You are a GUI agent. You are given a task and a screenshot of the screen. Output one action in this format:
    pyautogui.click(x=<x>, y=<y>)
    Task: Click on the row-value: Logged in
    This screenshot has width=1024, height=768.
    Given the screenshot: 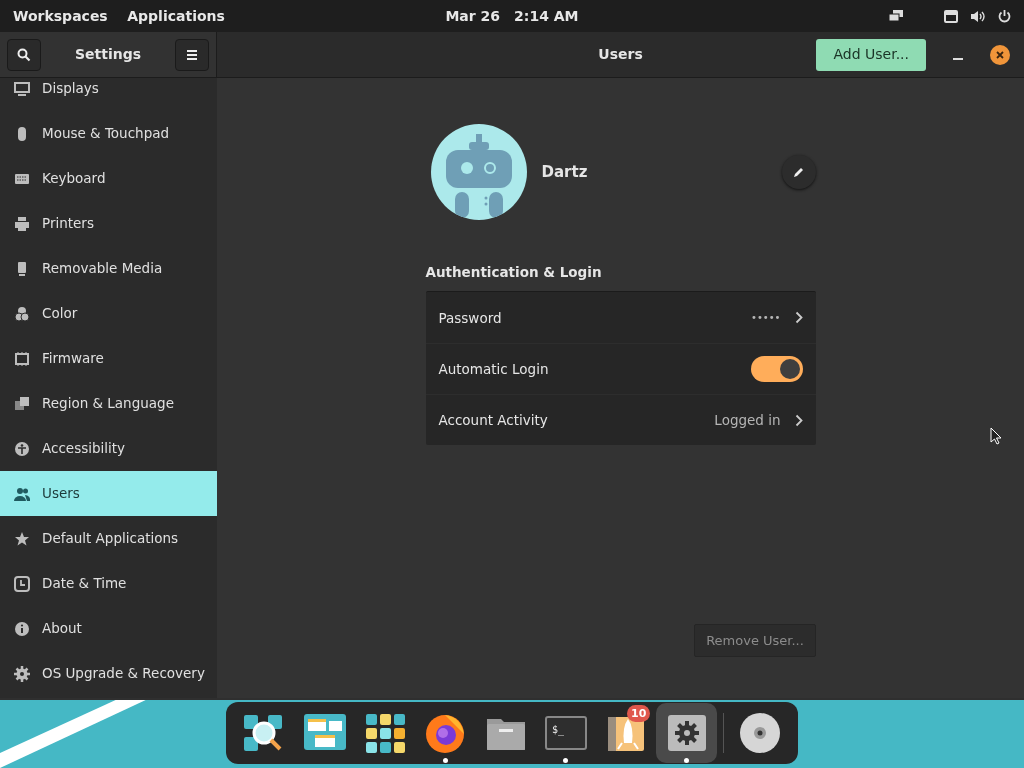 What is the action you would take?
    pyautogui.click(x=747, y=421)
    